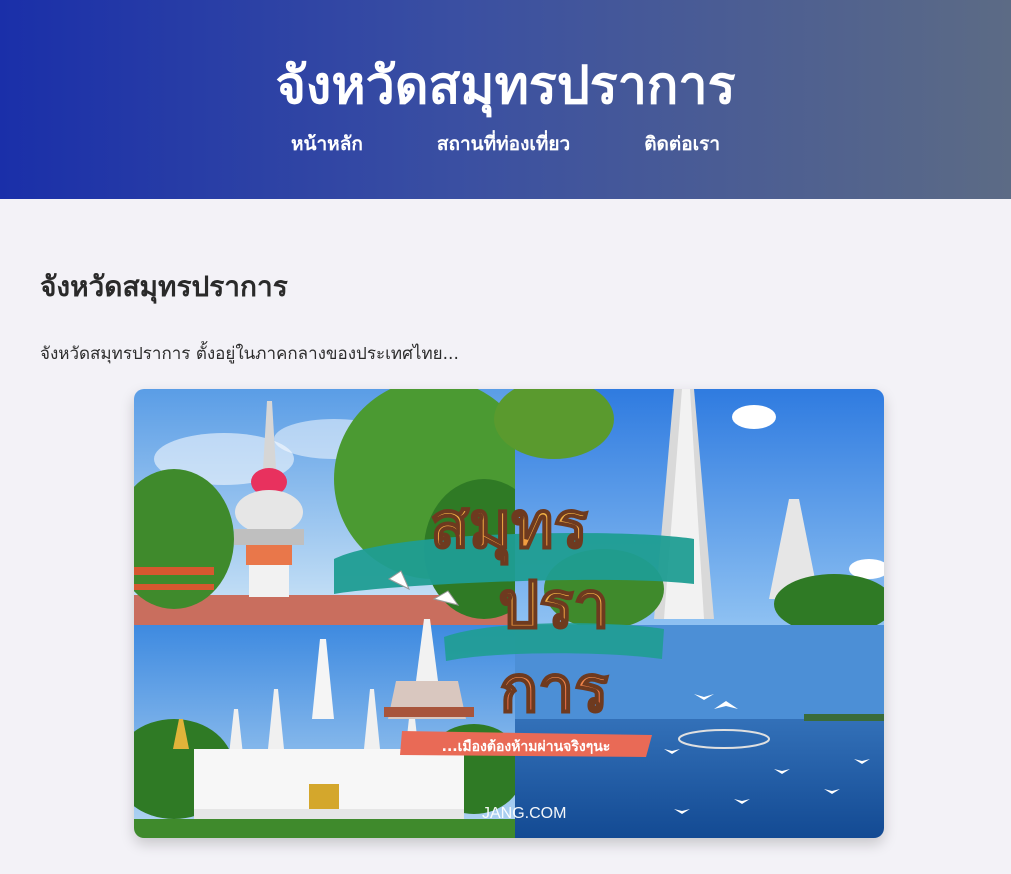 The image size is (1011, 874). Describe the element at coordinates (327, 144) in the screenshot. I see `nav-link-home: หน้าหลัก` at that location.